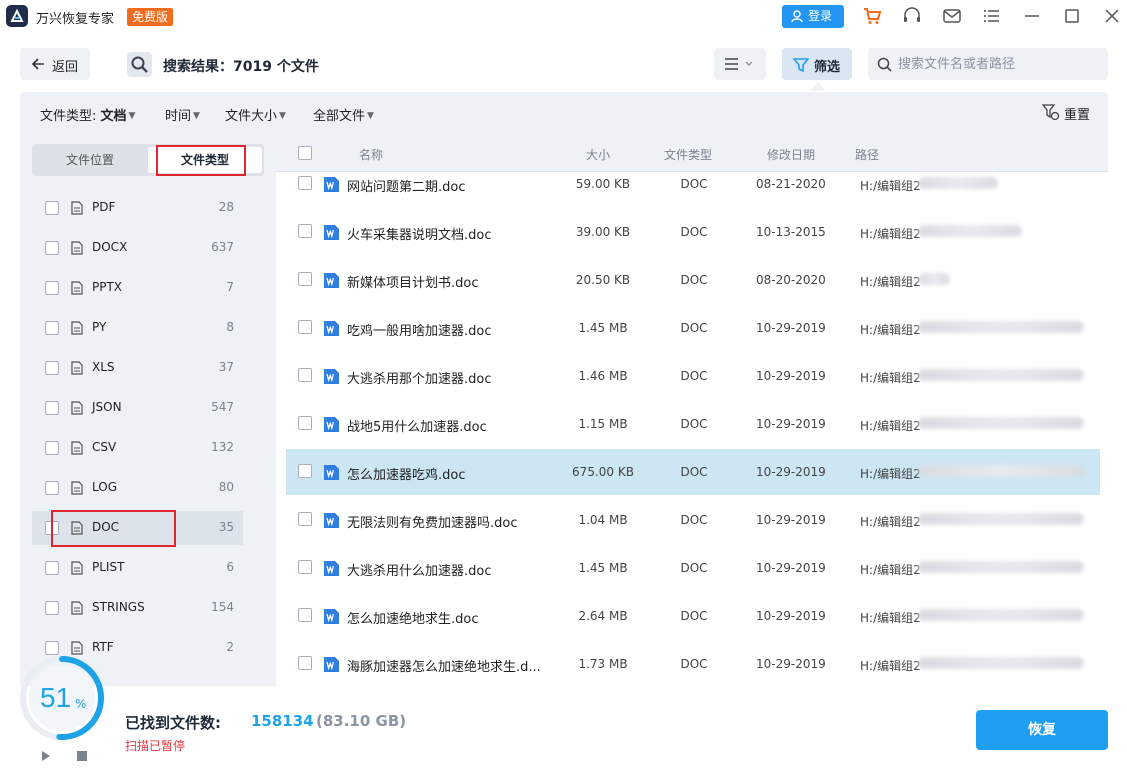  I want to click on file-size-dropdown: 文件大小 ▼, so click(255, 114).